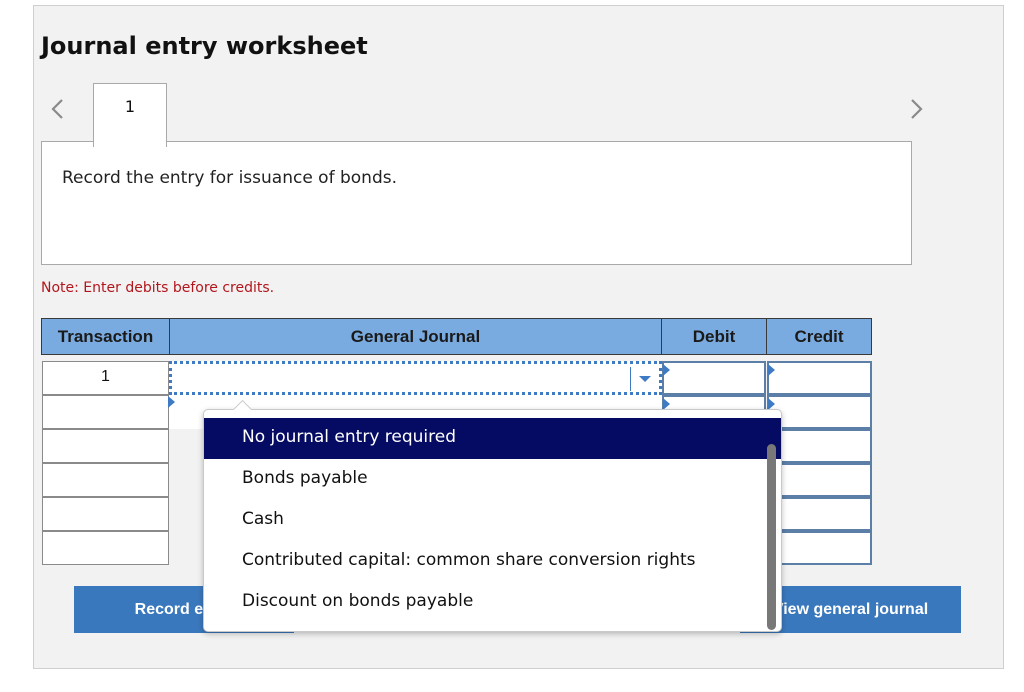 The image size is (1024, 692). What do you see at coordinates (492, 602) in the screenshot?
I see `dropdown-option: Discount on bonds payable` at bounding box center [492, 602].